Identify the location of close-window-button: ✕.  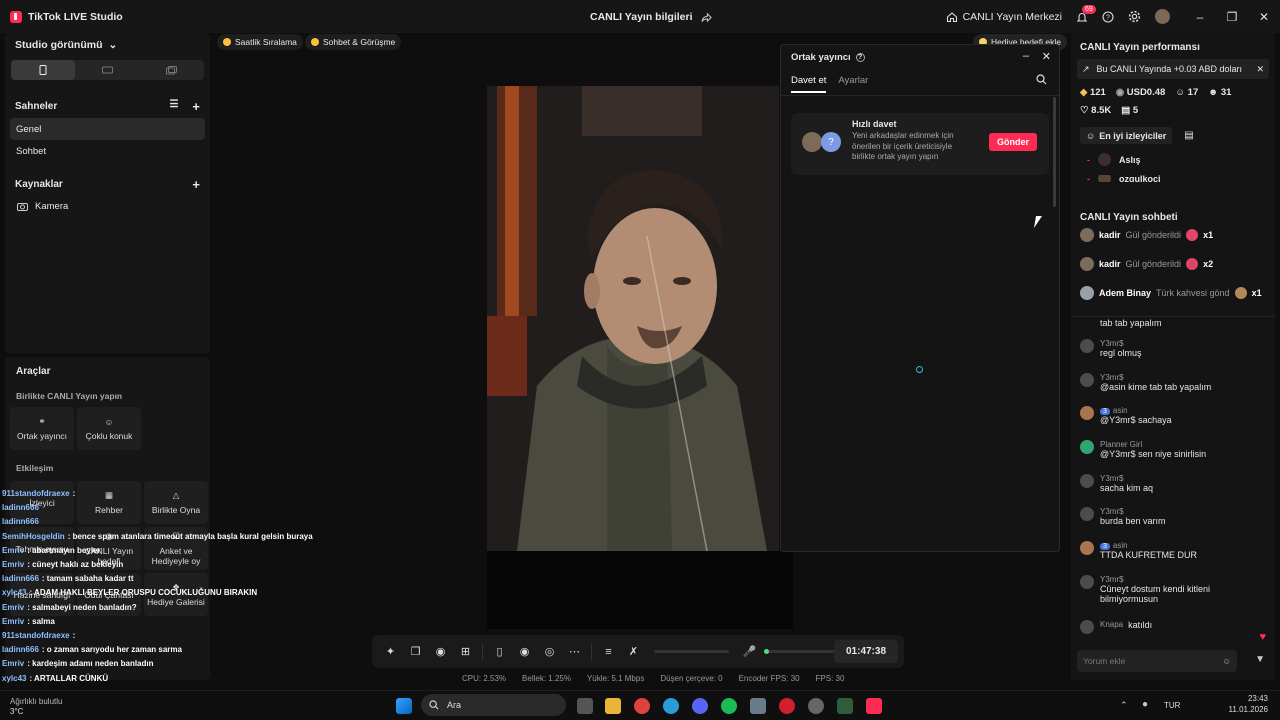
(1264, 17).